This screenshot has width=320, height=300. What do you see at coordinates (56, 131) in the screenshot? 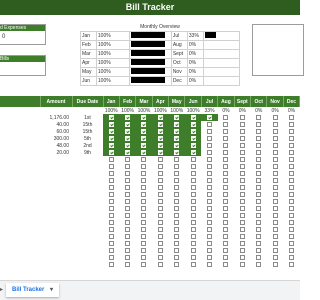
I see `amount-cell: 60.00` at bounding box center [56, 131].